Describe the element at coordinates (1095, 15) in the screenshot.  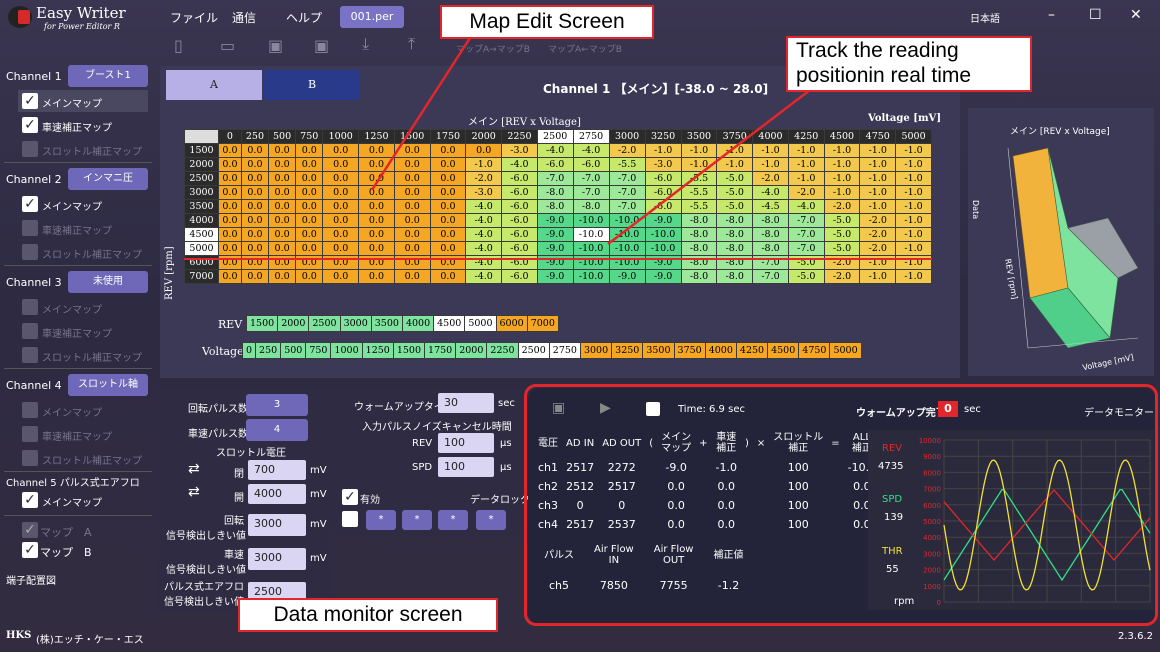
I see `maximize-button: ☐` at that location.